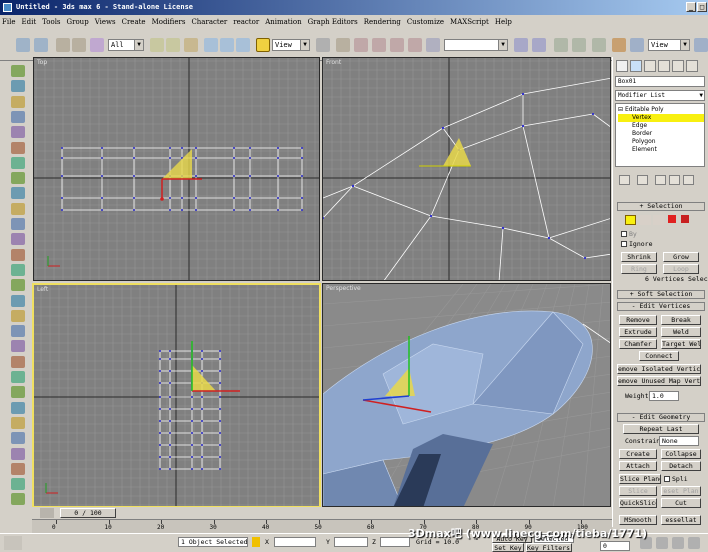 The height and width of the screenshot is (552, 708). I want to click on bind-spacewarp-icon, so click(97, 45).